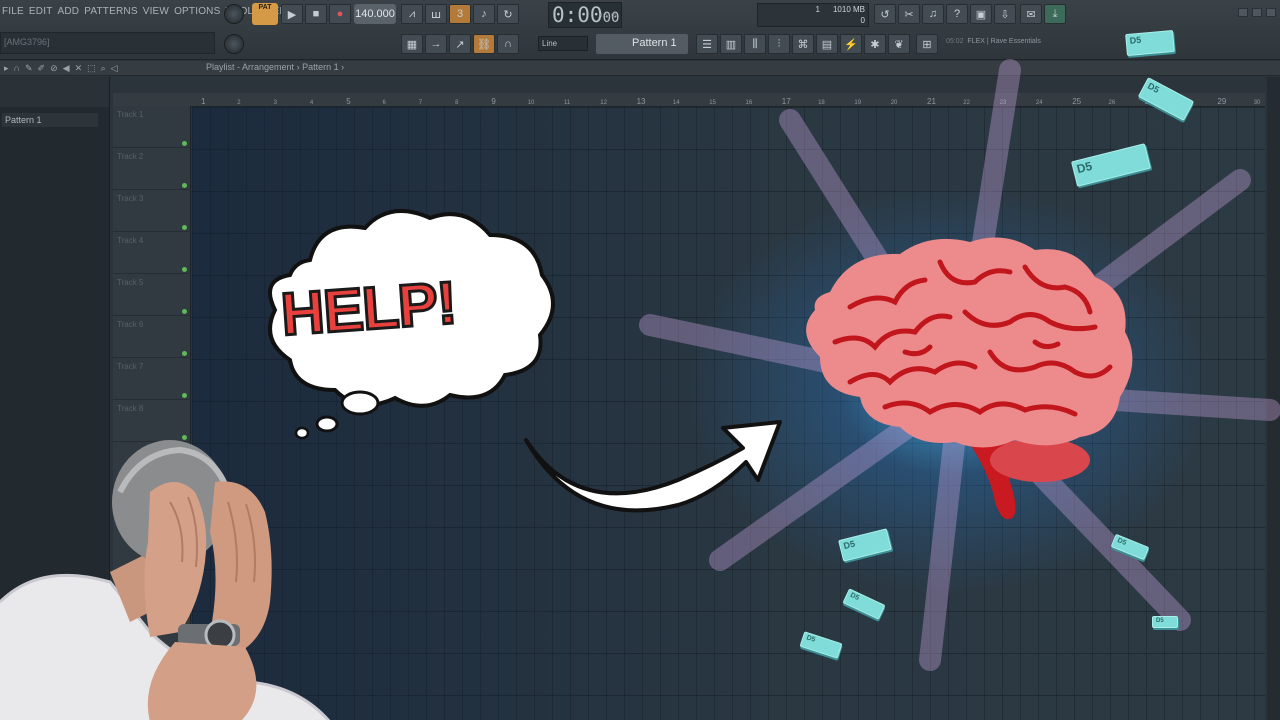 This screenshot has height=720, width=1280. I want to click on help-text: HELP!, so click(368, 308).